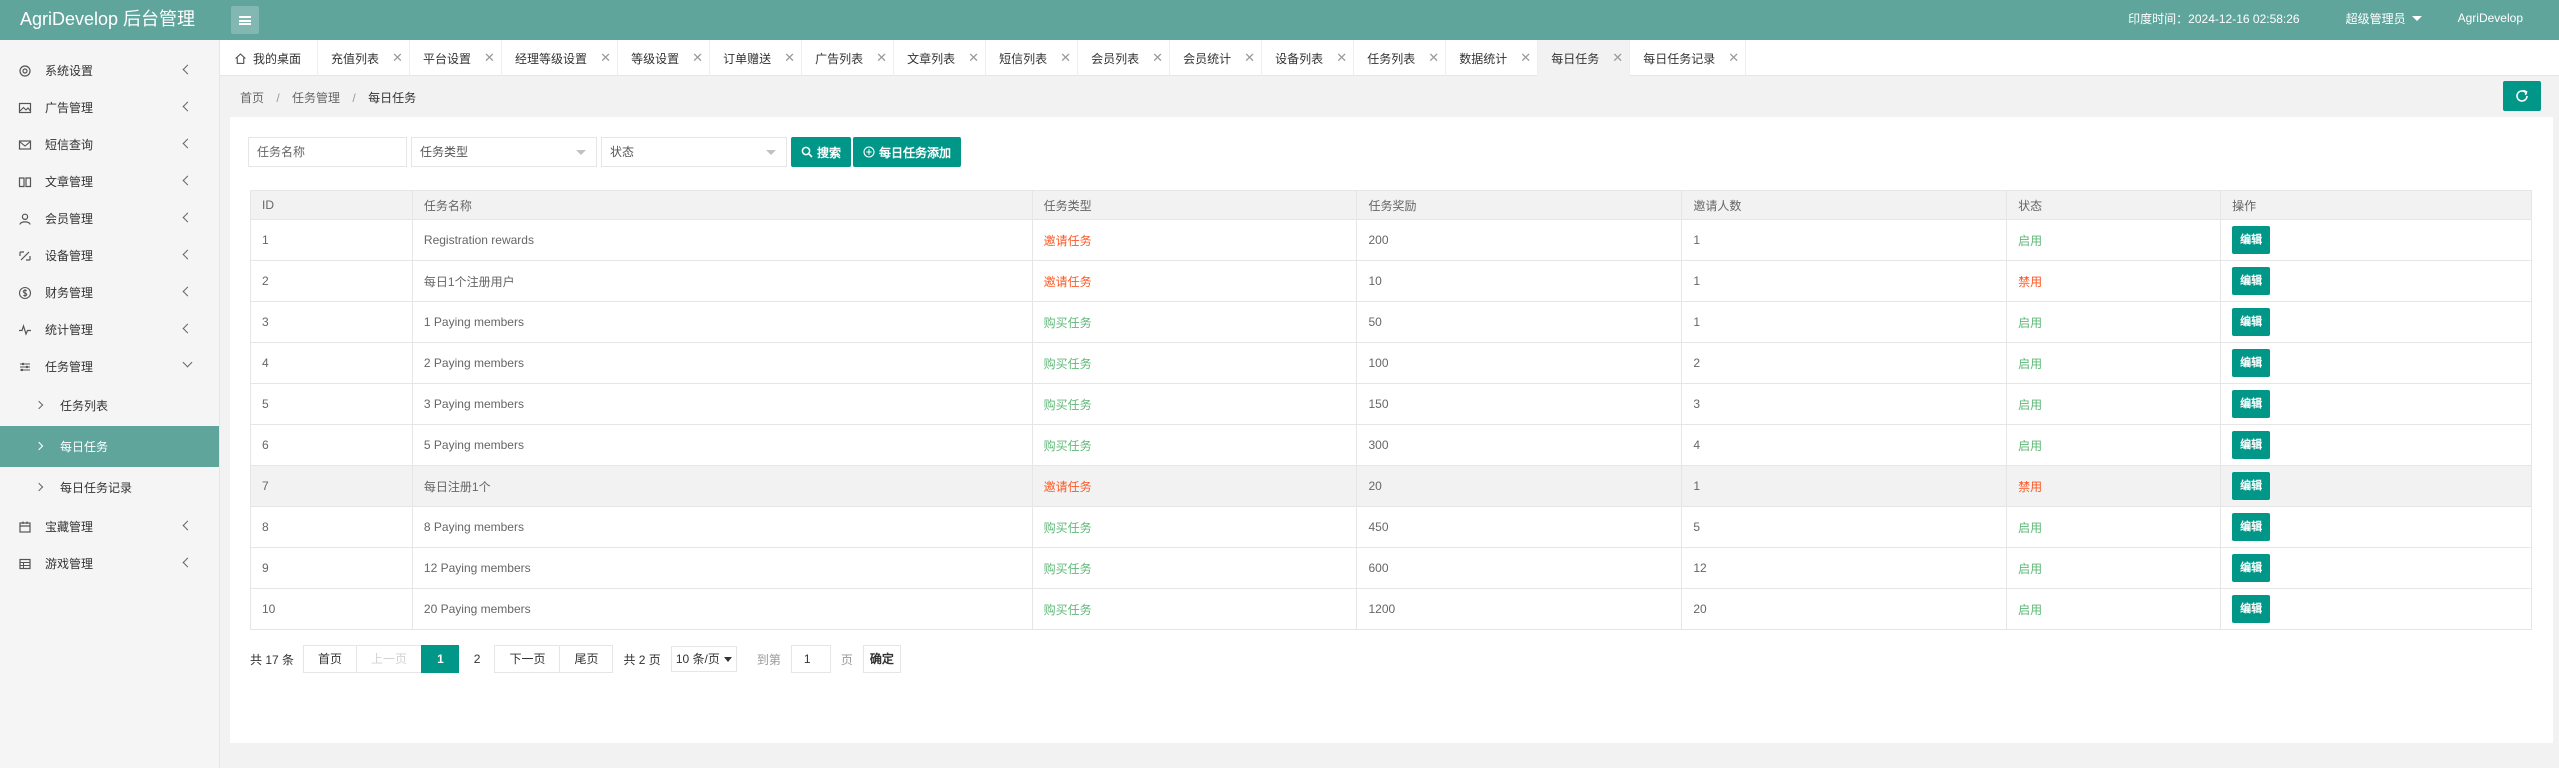  Describe the element at coordinates (109, 255) in the screenshot. I see `sidebar-item-5: 设备管理` at that location.